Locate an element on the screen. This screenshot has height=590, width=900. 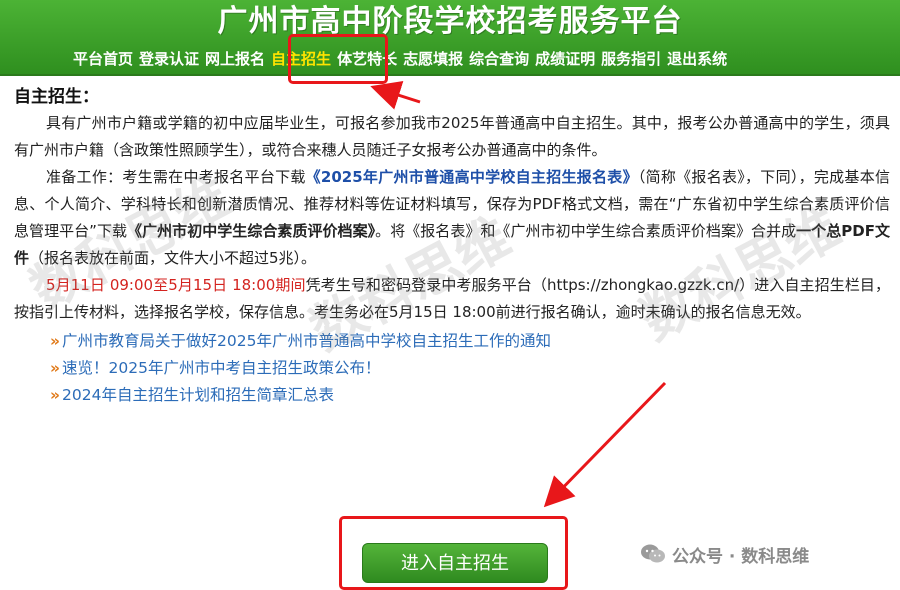
link-notice: » 广州市教育局关于做好2025年广州市普通高中学校自主招生工作的通知 is located at coordinates (470, 341).